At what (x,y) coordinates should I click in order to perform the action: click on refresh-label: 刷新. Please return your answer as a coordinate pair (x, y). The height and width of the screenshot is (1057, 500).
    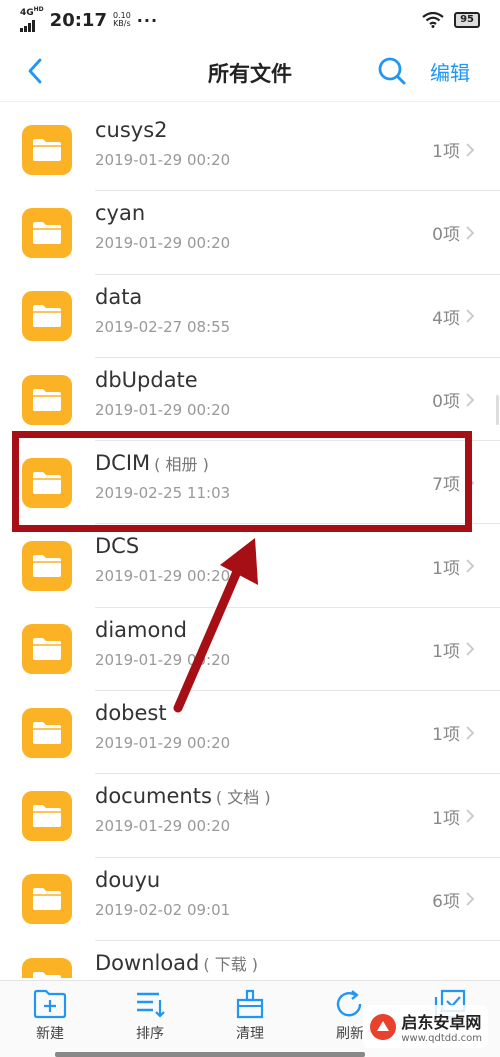
    Looking at the image, I should click on (350, 1034).